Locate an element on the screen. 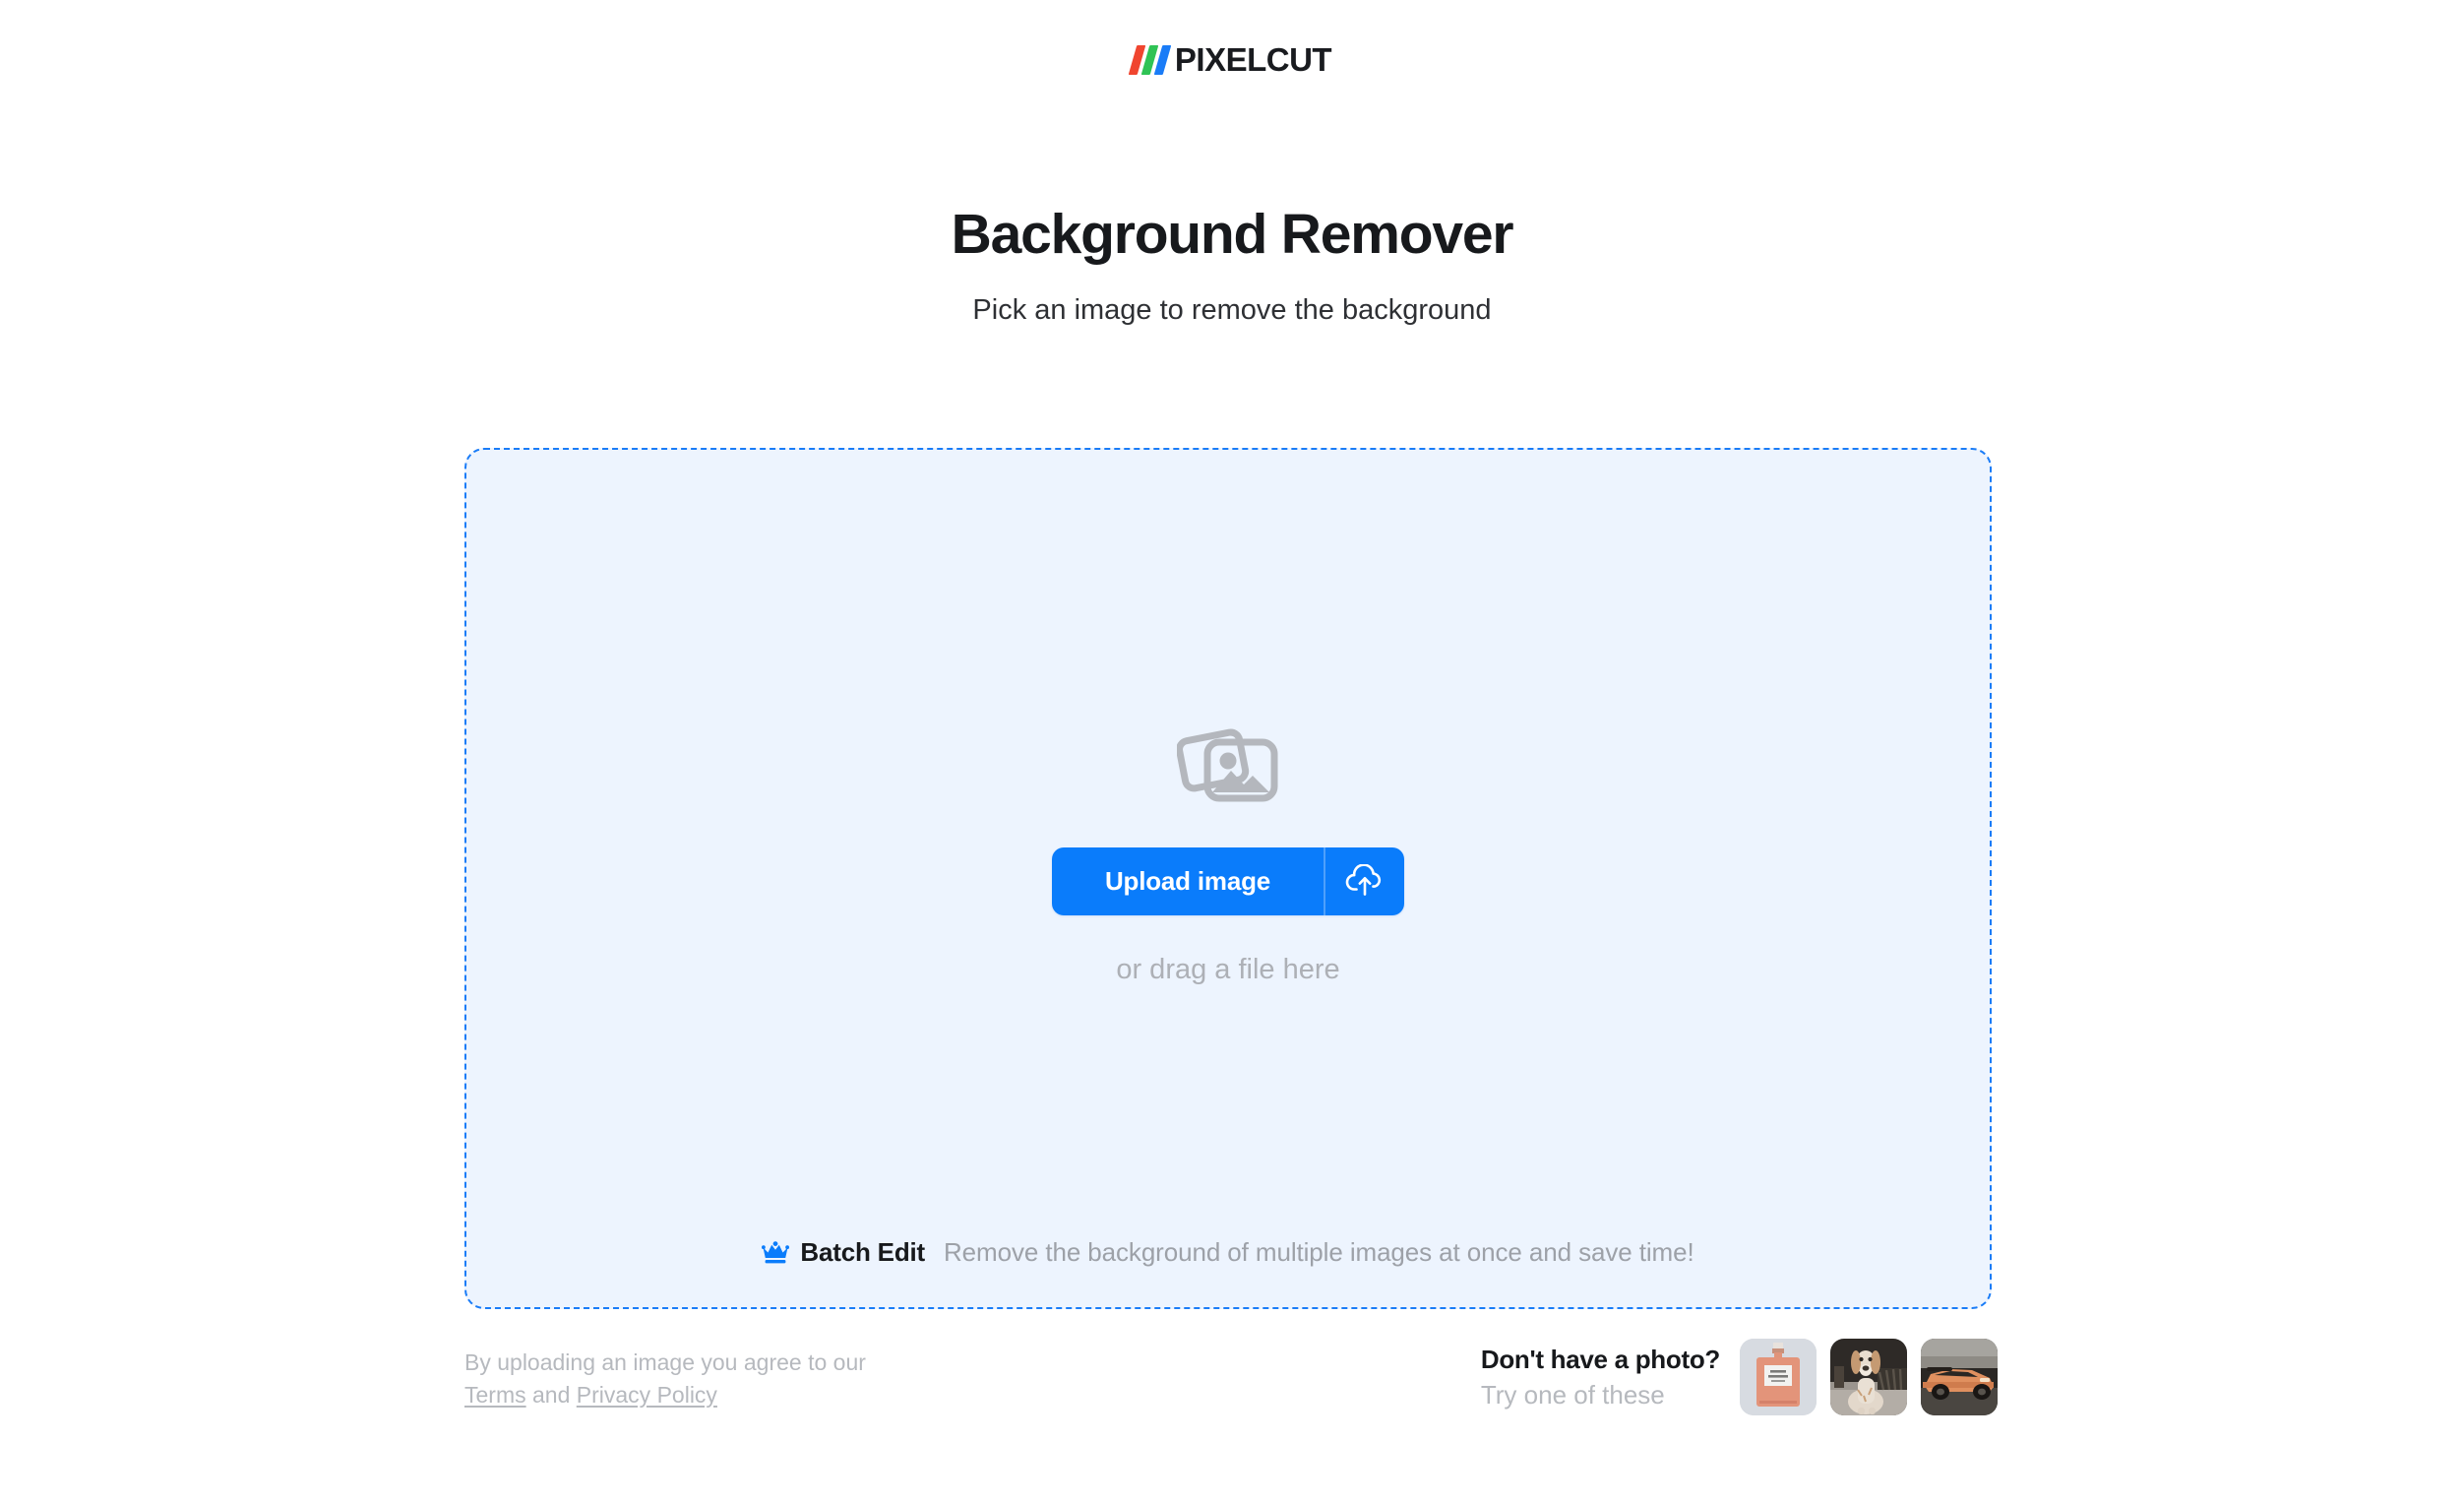 This screenshot has width=2464, height=1504. sample-images-section: Don't have a photo? Try one of these is located at coordinates (1739, 1377).